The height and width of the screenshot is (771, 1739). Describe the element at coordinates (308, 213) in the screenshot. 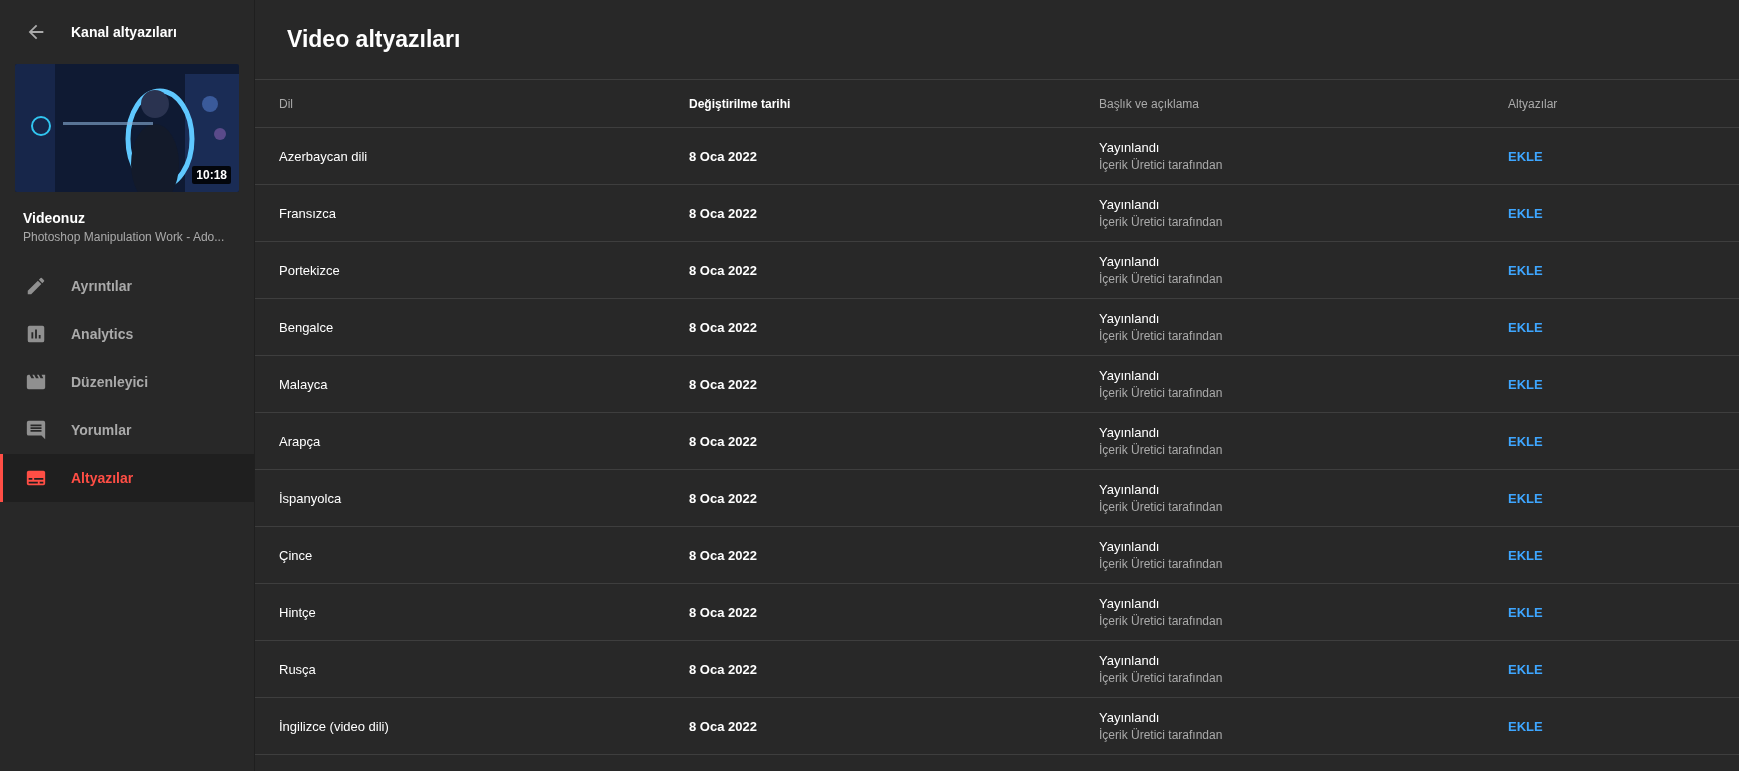

I see `language-cell-text: Fransızca` at that location.